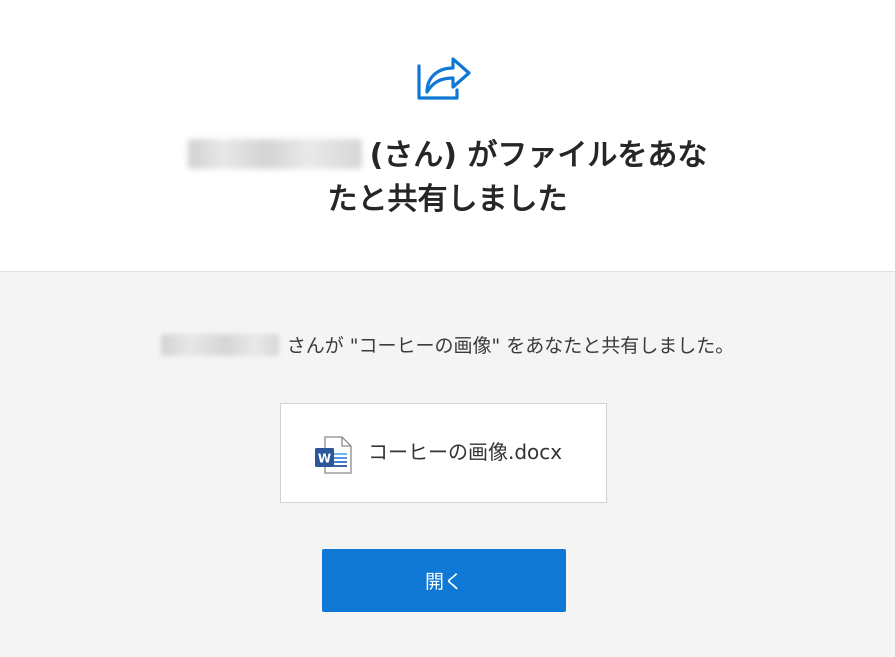  What do you see at coordinates (274, 153) in the screenshot?
I see `sender-name-redacted` at bounding box center [274, 153].